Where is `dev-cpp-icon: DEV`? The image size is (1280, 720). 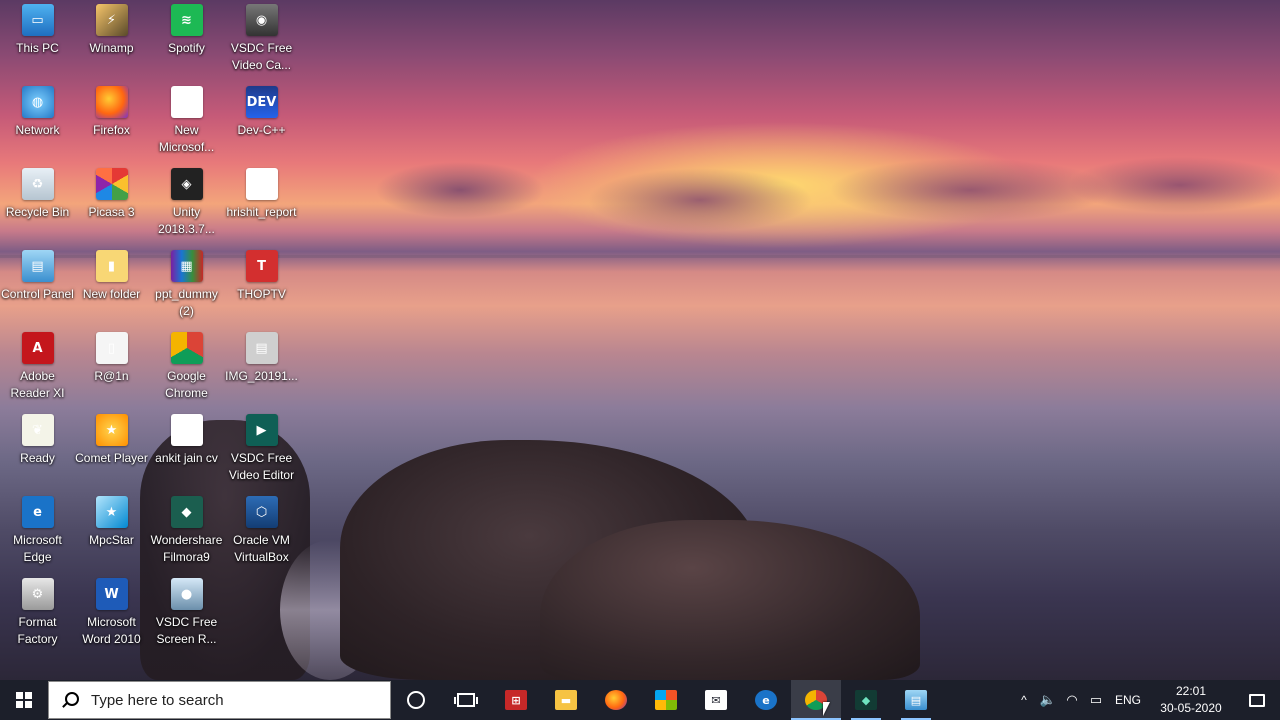 dev-cpp-icon: DEV is located at coordinates (261, 102).